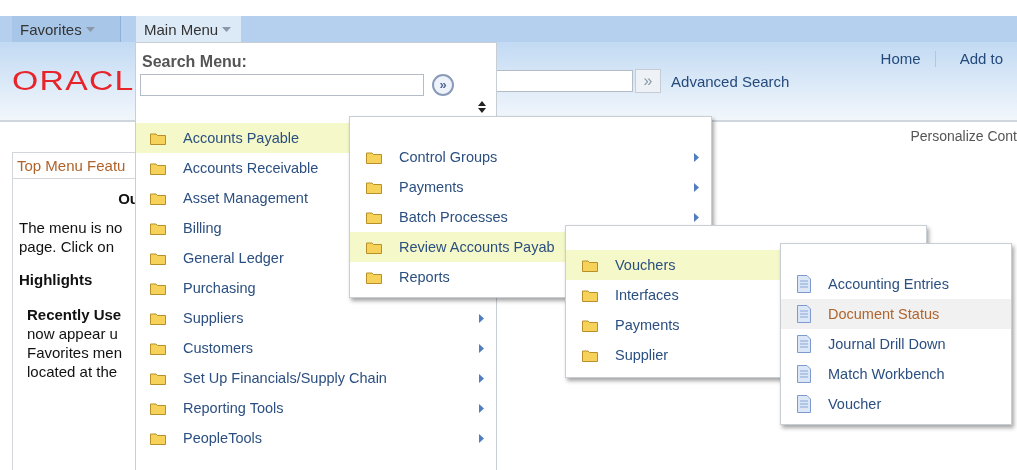 This screenshot has height=470, width=1017. I want to click on nav-tab: Main Menu, so click(188, 29).